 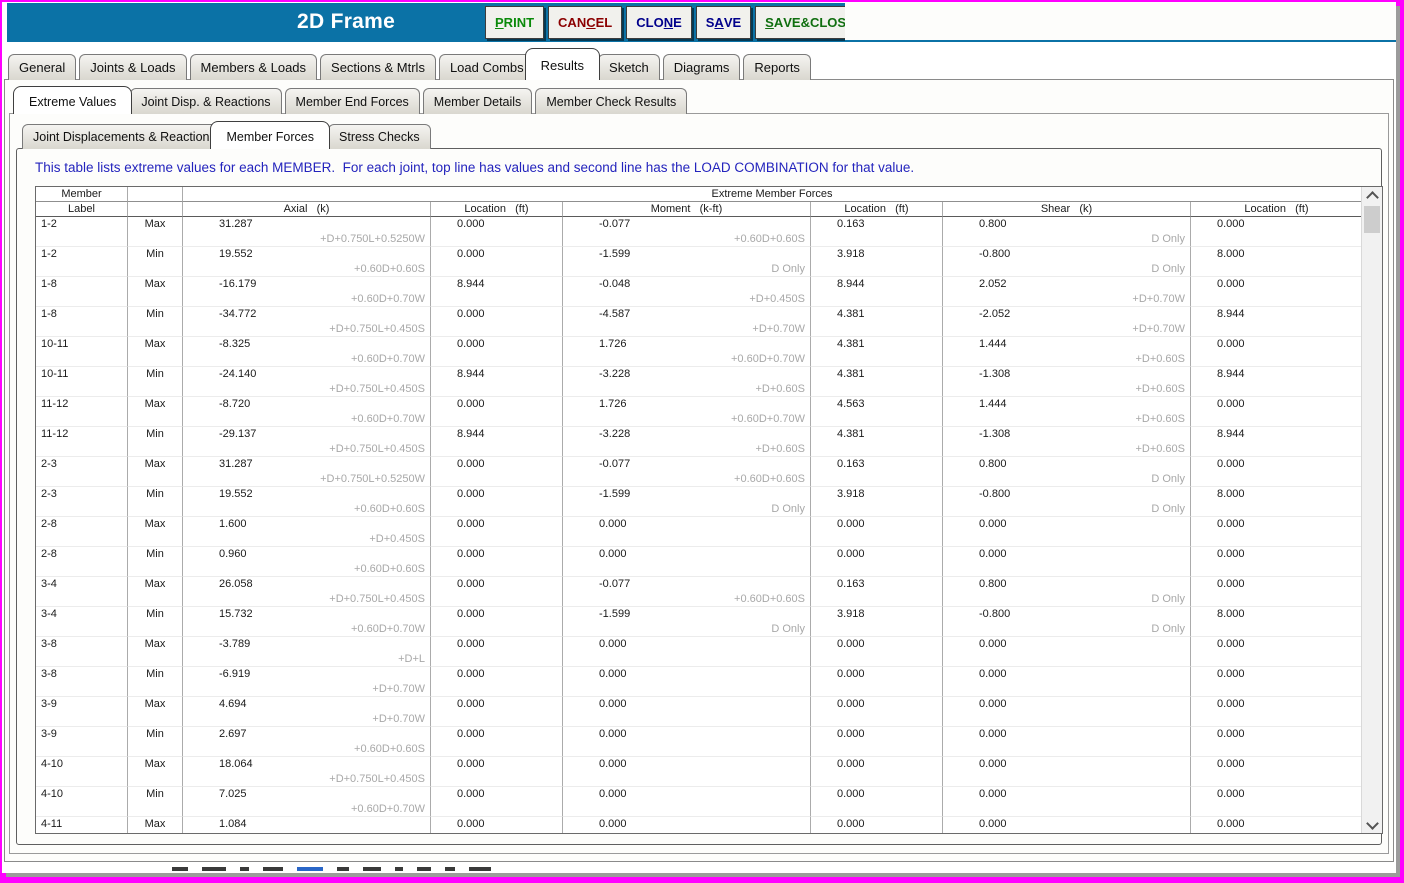 I want to click on cell-axial-combo: +D+0.750L+0.450S, so click(x=307, y=779).